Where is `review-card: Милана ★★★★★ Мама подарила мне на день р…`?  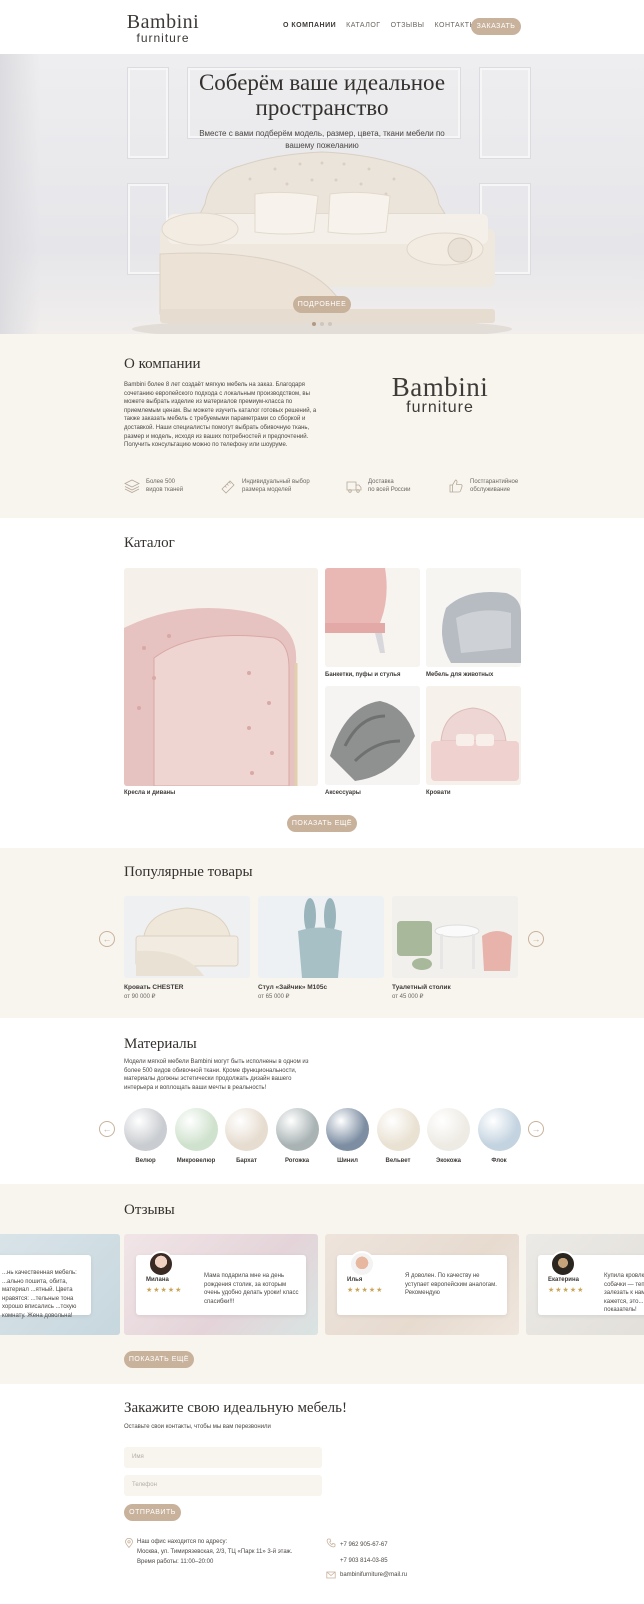
review-card: Милана ★★★★★ Мама подарила мне на день р… is located at coordinates (221, 1284).